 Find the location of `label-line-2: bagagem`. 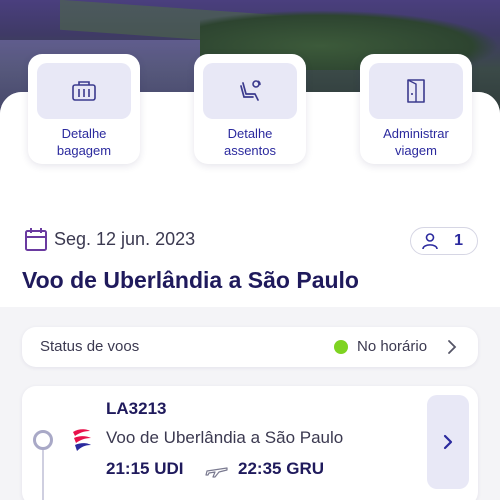

label-line-2: bagagem is located at coordinates (84, 150).